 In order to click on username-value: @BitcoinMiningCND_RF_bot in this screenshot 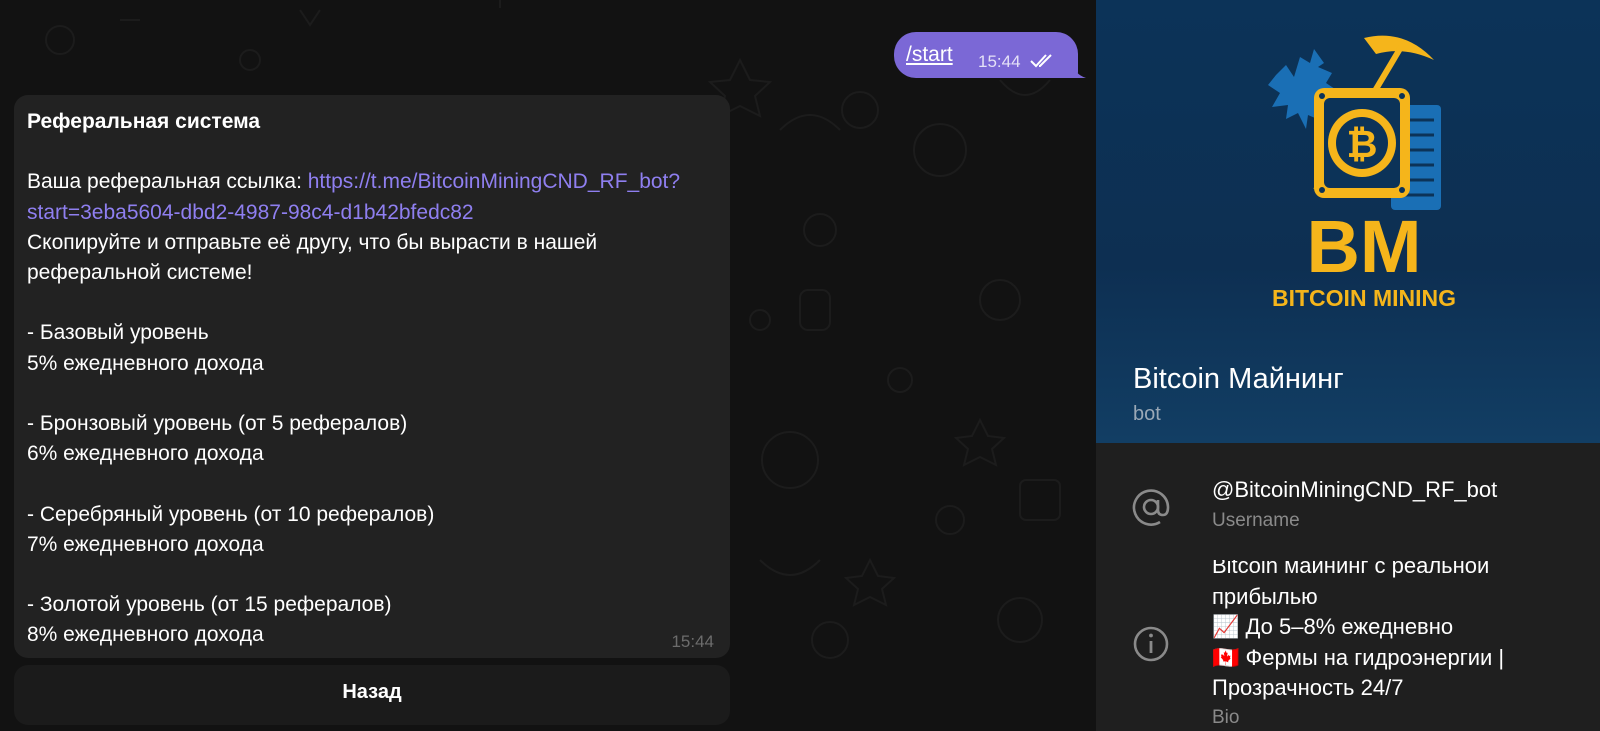, I will do `click(1355, 489)`.